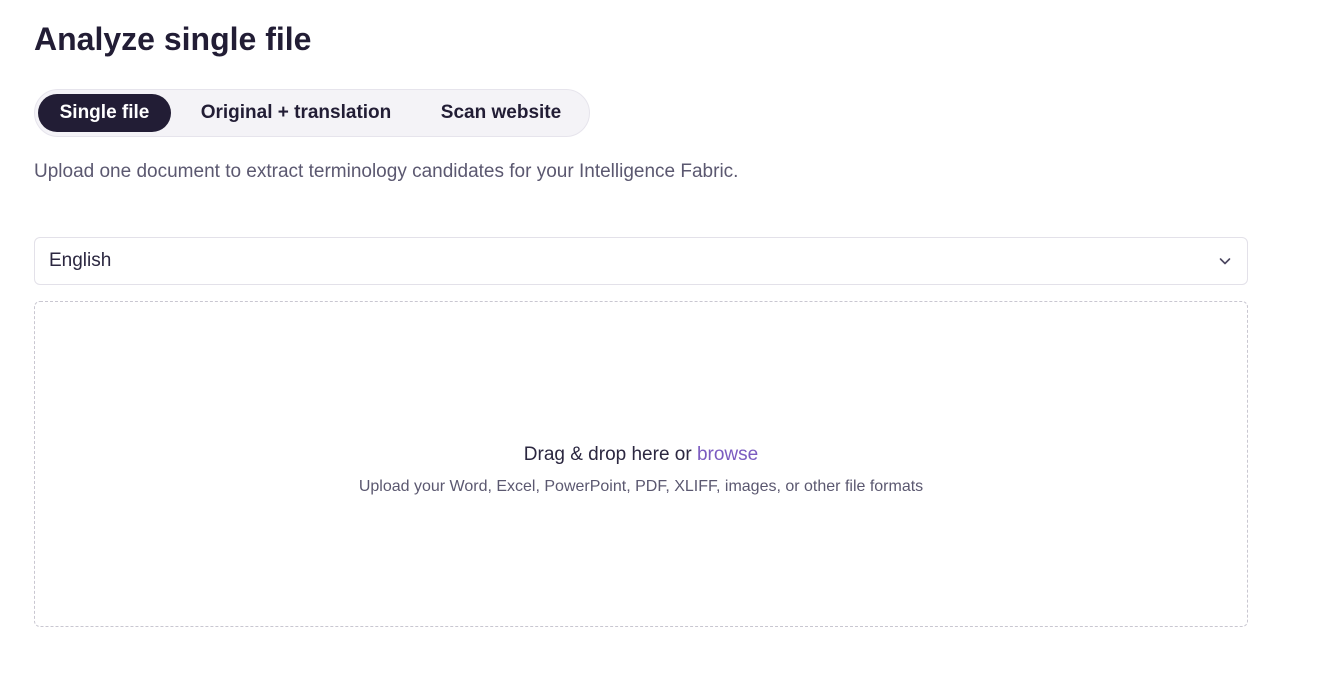 The image size is (1318, 691). Describe the element at coordinates (1225, 261) in the screenshot. I see `chevron-down-icon` at that location.